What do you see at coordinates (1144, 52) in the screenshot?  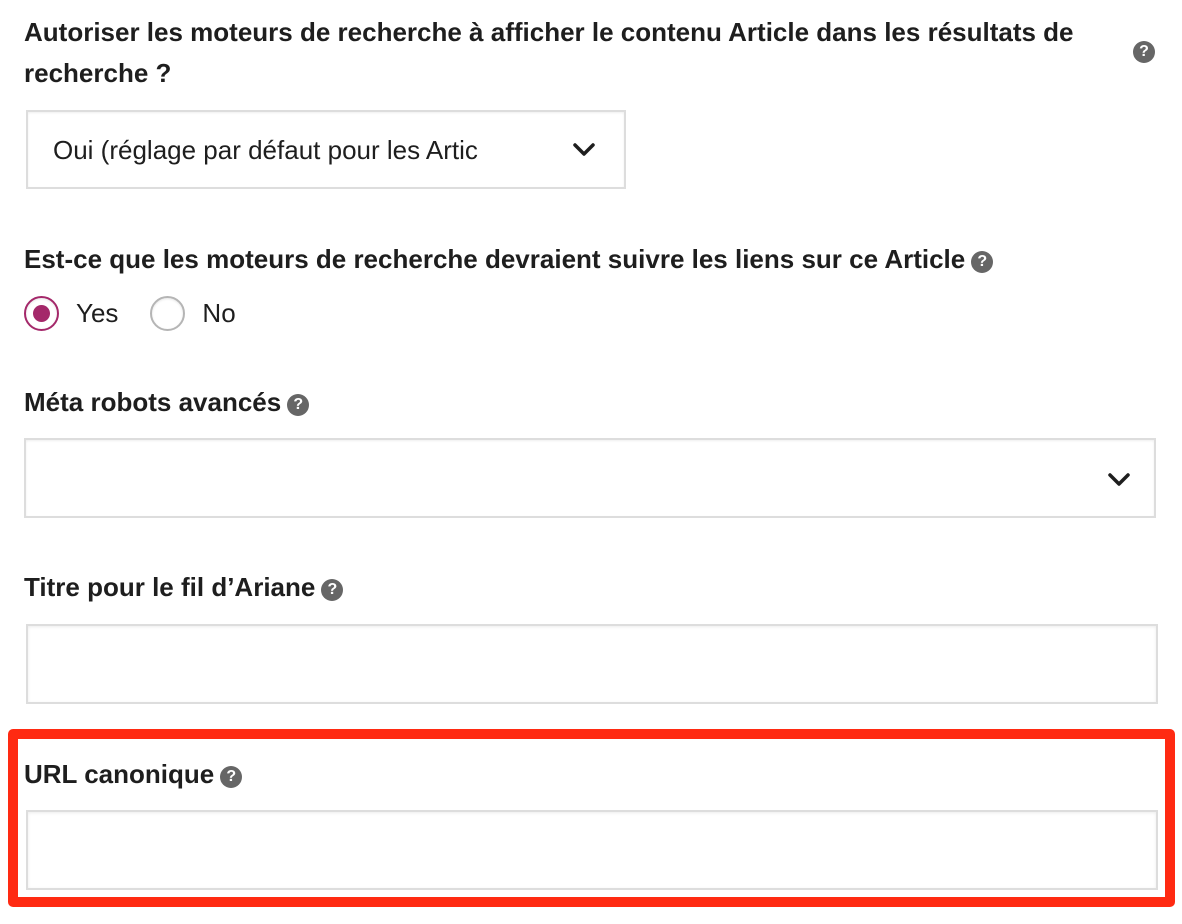 I see `index-help-icon: ?` at bounding box center [1144, 52].